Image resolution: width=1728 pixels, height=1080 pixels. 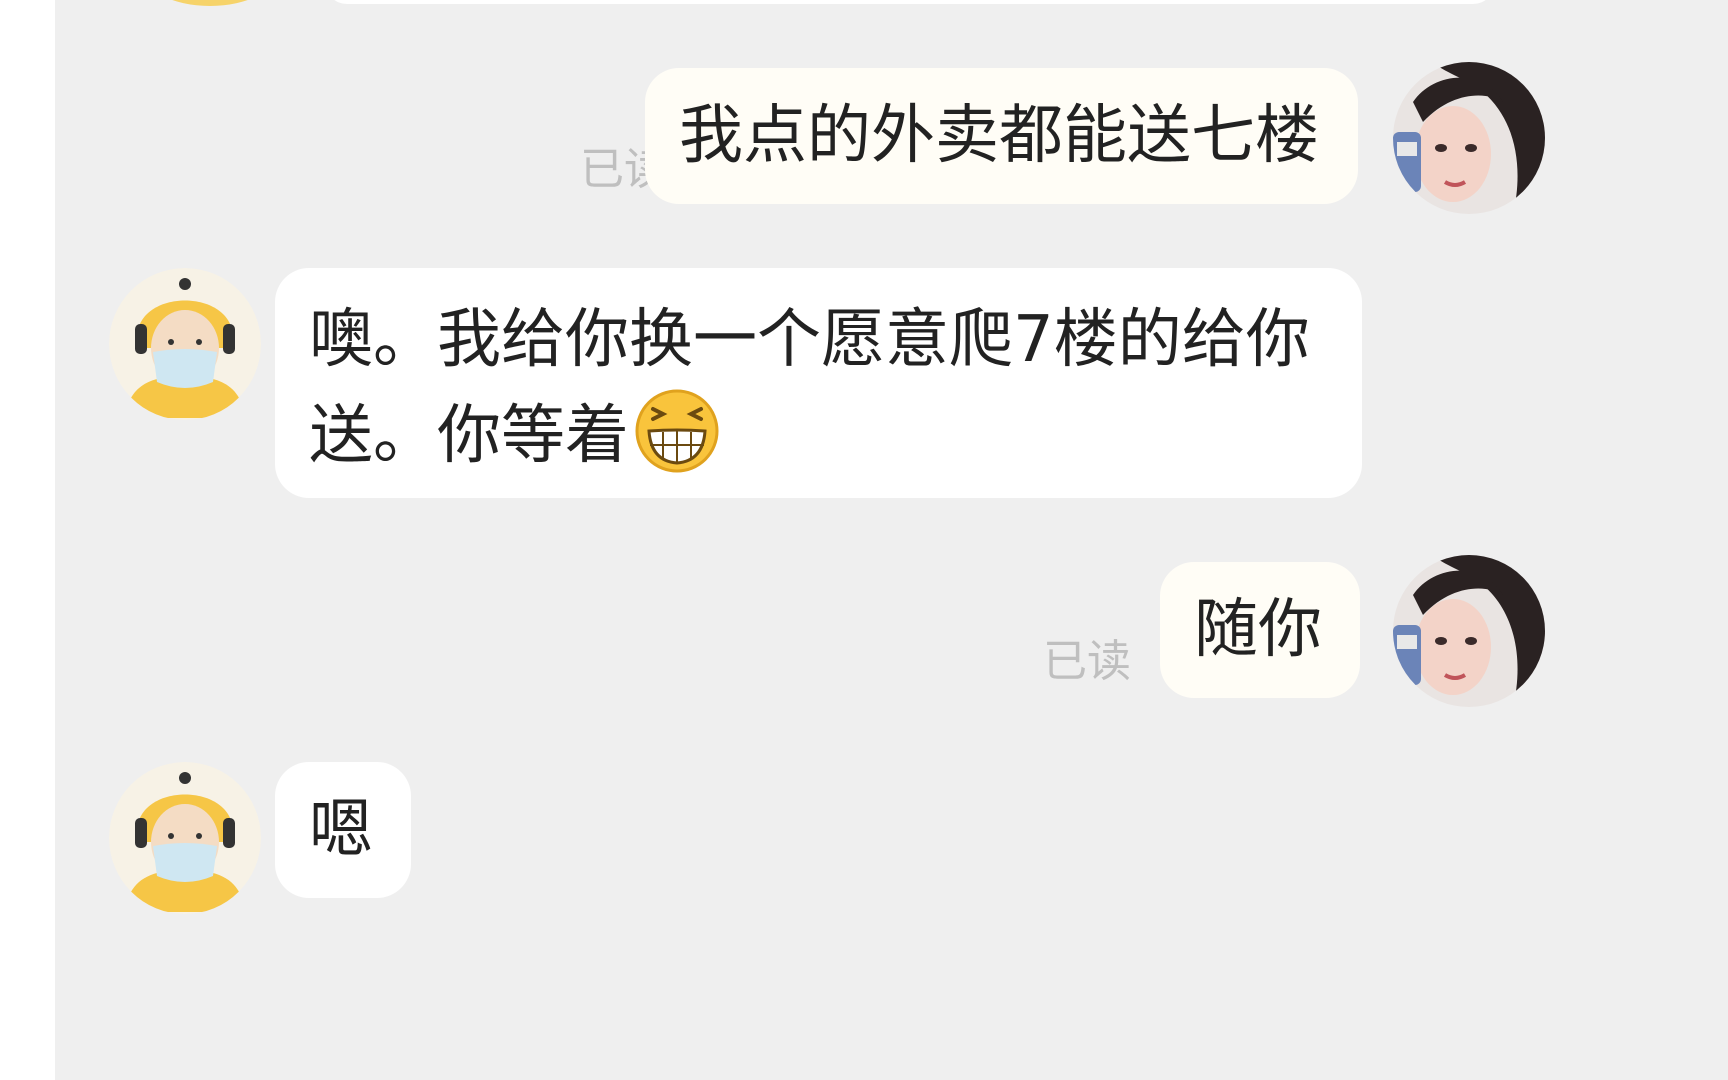 What do you see at coordinates (910, 2) in the screenshot?
I see `message-bubble-partial` at bounding box center [910, 2].